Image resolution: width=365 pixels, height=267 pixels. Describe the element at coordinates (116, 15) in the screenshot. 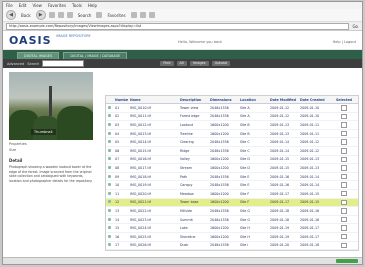

I see `favorites-button: Favorites` at that location.